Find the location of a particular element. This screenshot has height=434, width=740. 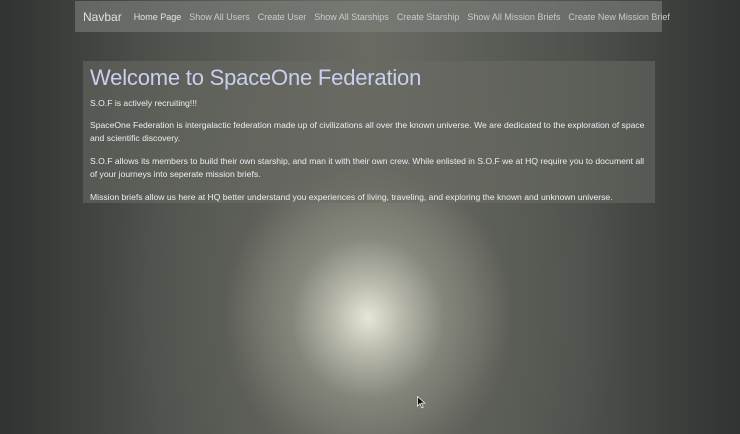

nav-item-show-all-starships: Show All Starships is located at coordinates (351, 17).